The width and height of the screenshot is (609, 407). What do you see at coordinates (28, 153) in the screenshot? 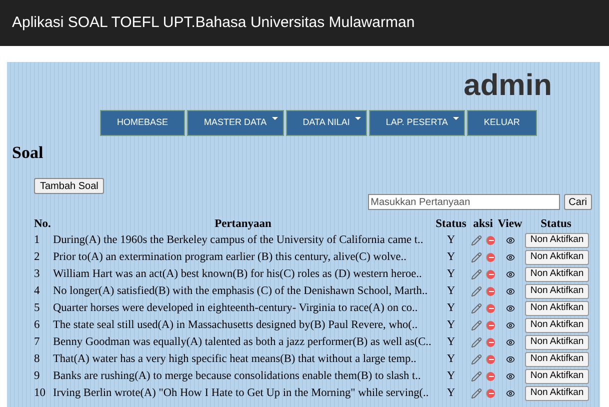
I see `page-title: Soal` at bounding box center [28, 153].